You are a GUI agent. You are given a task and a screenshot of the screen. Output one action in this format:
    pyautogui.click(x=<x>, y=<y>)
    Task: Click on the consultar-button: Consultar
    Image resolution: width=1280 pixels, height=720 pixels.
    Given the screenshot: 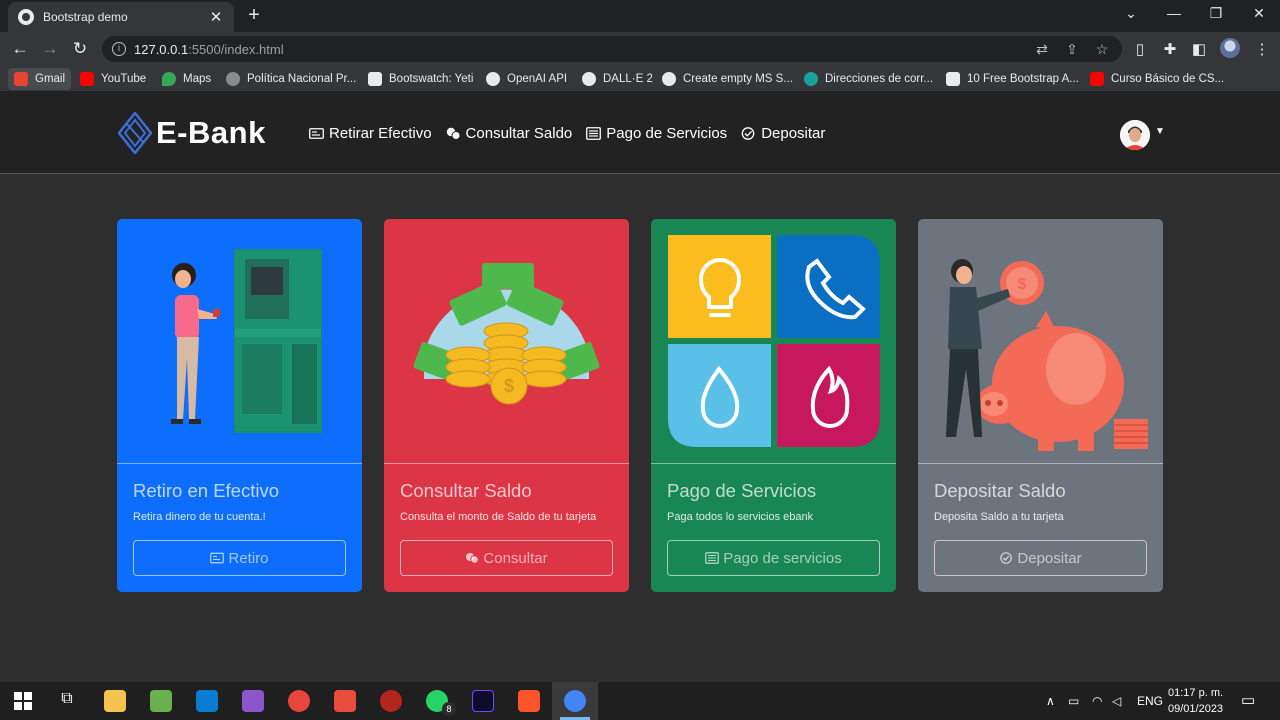 What is the action you would take?
    pyautogui.click(x=506, y=558)
    